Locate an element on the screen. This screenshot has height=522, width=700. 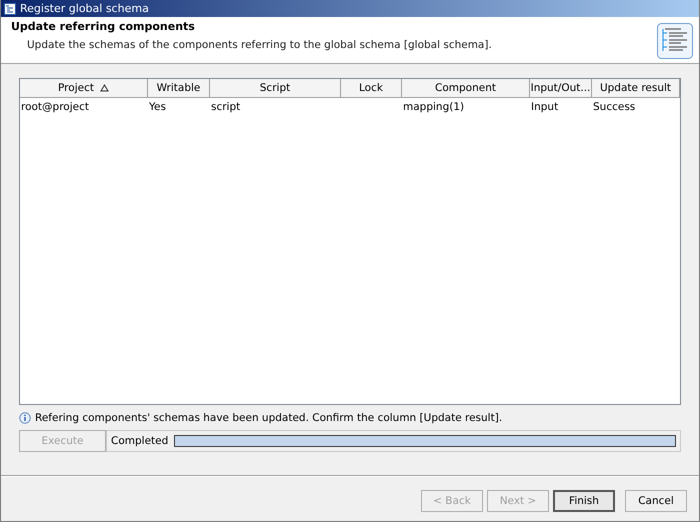
column-header: Update result is located at coordinates (636, 88).